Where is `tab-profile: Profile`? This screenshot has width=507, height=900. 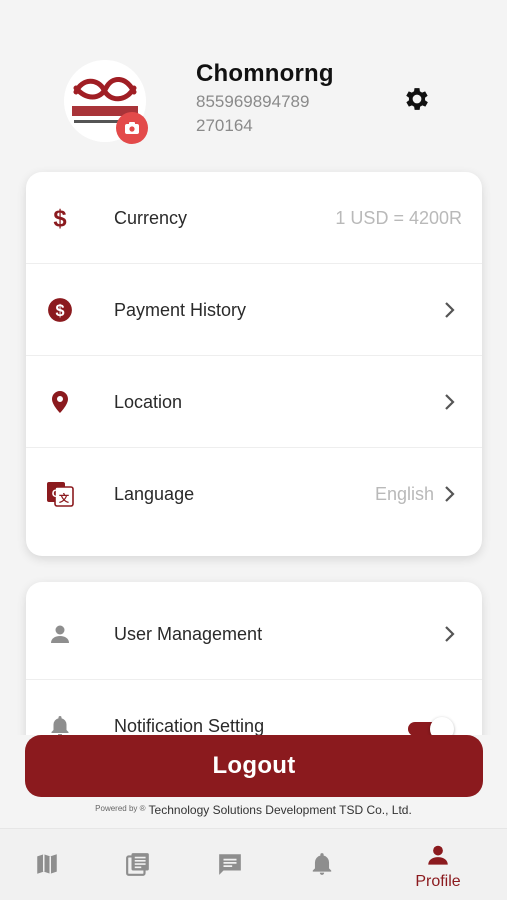 tab-profile: Profile is located at coordinates (438, 864).